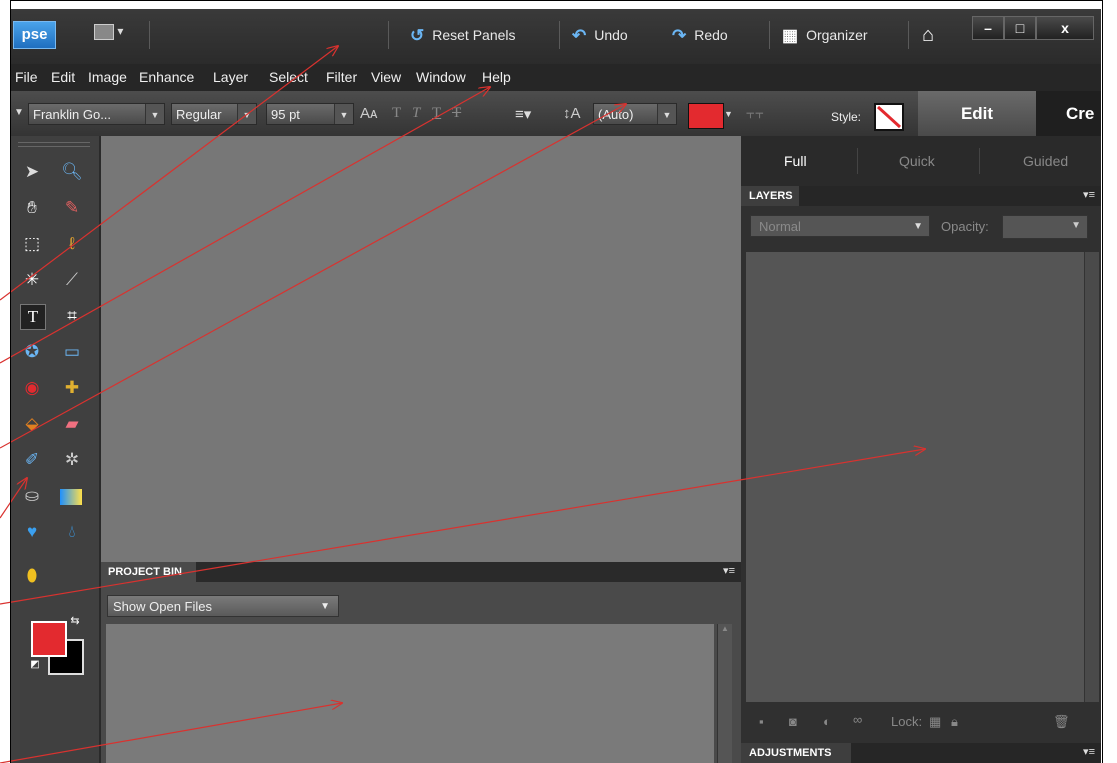 This screenshot has width=1117, height=763. I want to click on link-icon: ∞, so click(857, 719).